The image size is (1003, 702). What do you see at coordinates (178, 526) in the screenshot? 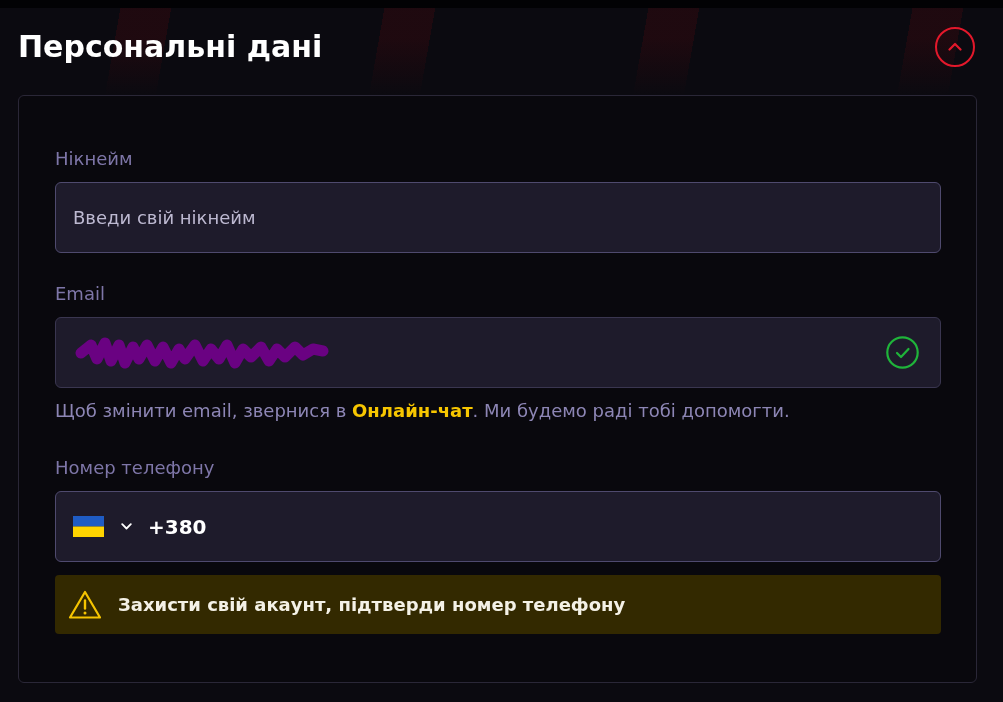
I see `phone-input: +380` at bounding box center [178, 526].